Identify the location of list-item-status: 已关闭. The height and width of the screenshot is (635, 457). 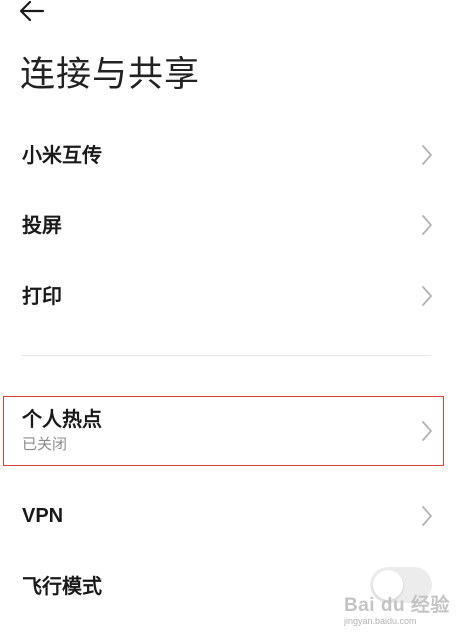
(45, 444).